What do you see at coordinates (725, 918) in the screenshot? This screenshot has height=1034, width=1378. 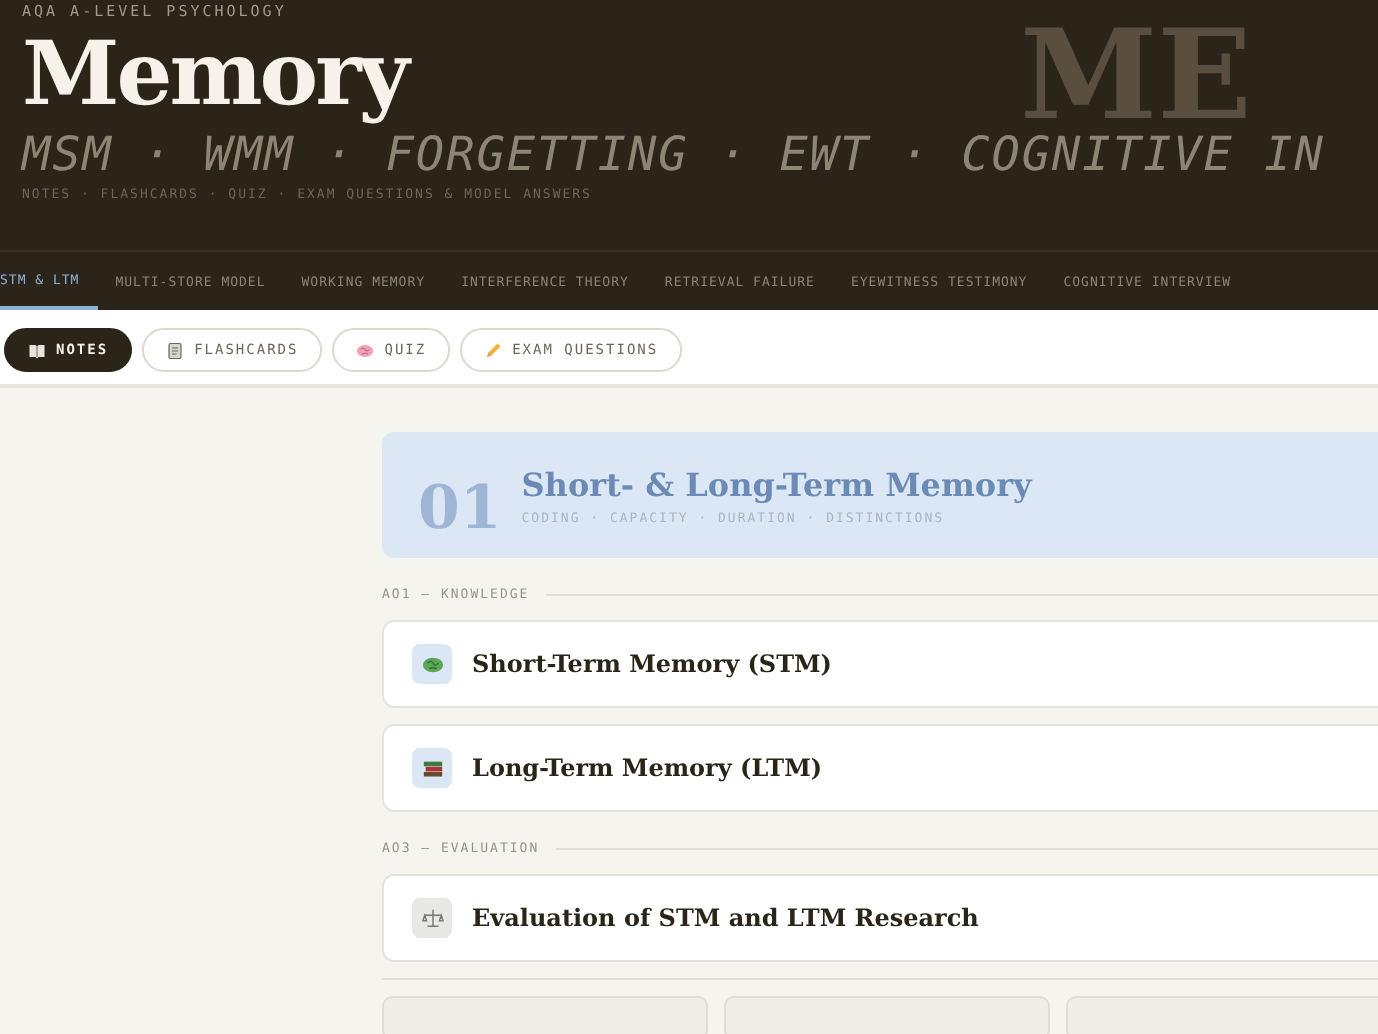 I see `card-title: Evaluation of STM and LTM Research` at bounding box center [725, 918].